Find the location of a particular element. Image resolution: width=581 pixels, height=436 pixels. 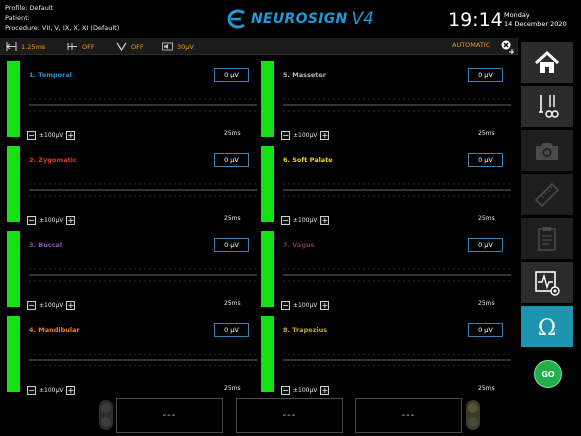

notch-filter-icon is located at coordinates (121, 47).